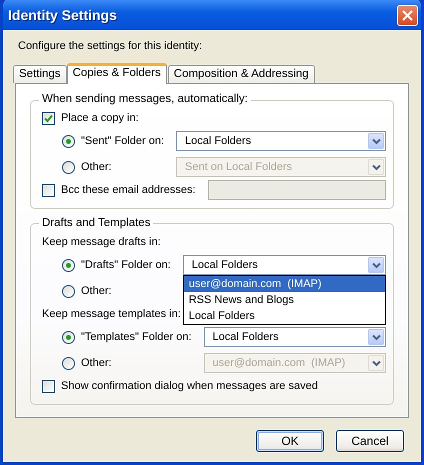 The width and height of the screenshot is (424, 465). I want to click on close-icon, so click(407, 15).